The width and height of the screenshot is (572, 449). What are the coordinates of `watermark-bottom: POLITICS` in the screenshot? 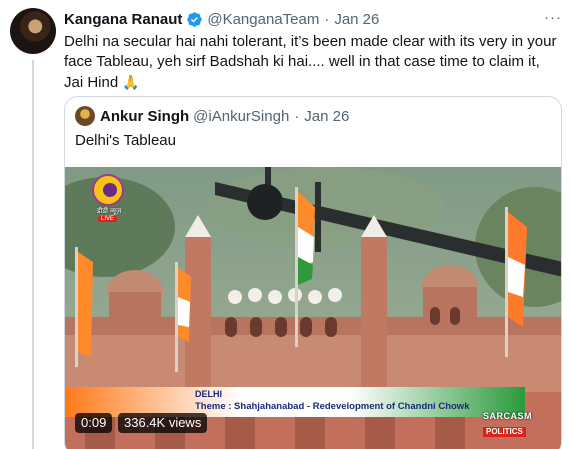 It's located at (504, 432).